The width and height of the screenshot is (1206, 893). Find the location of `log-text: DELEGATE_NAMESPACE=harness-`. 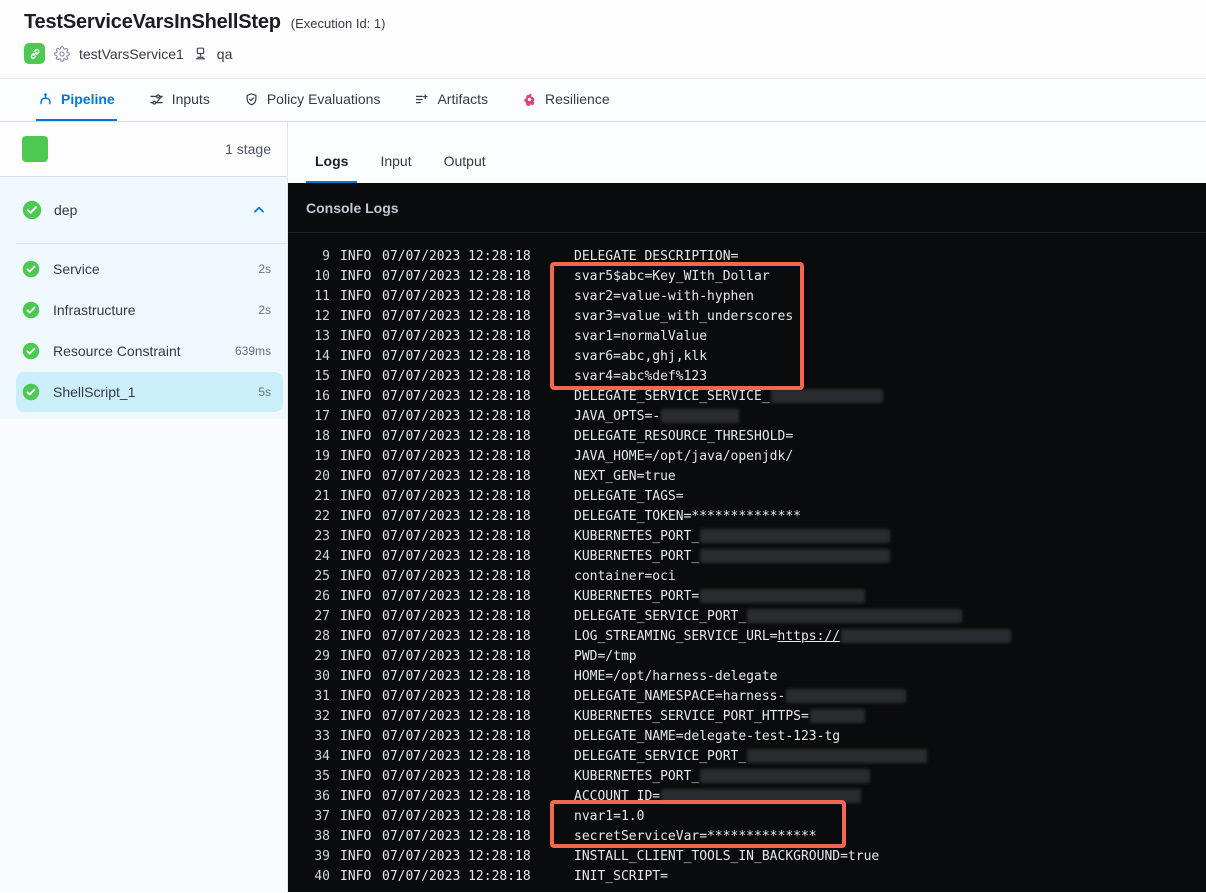

log-text: DELEGATE_NAMESPACE=harness- is located at coordinates (680, 696).